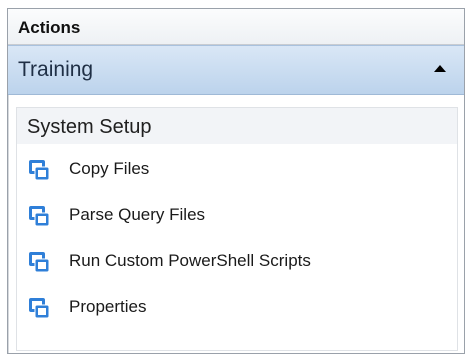 The width and height of the screenshot is (474, 363). I want to click on action-run-custom-powershell-scripts: Run Custom PowerShell Scripts, so click(237, 263).